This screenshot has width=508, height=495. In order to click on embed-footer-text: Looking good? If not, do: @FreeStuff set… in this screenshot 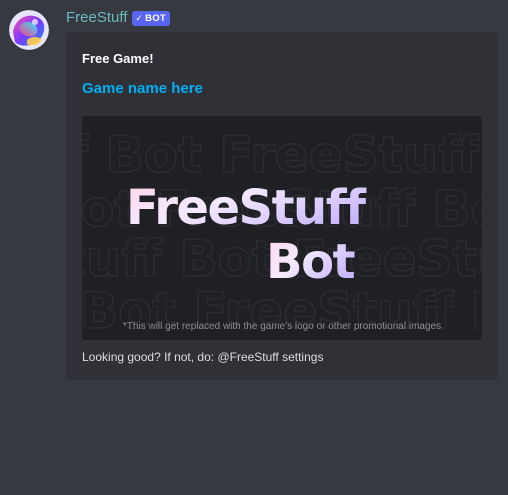, I will do `click(203, 357)`.